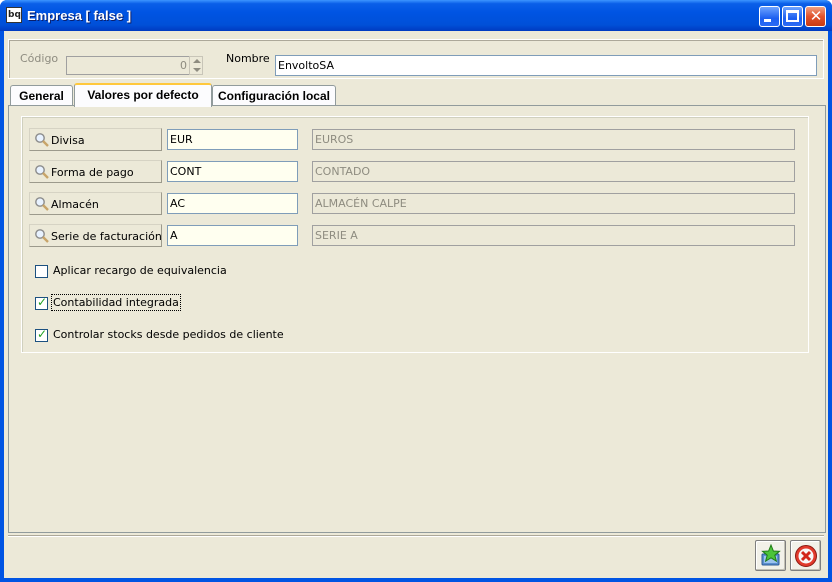 Image resolution: width=832 pixels, height=582 pixels. I want to click on divisa-label: Divisa, so click(68, 140).